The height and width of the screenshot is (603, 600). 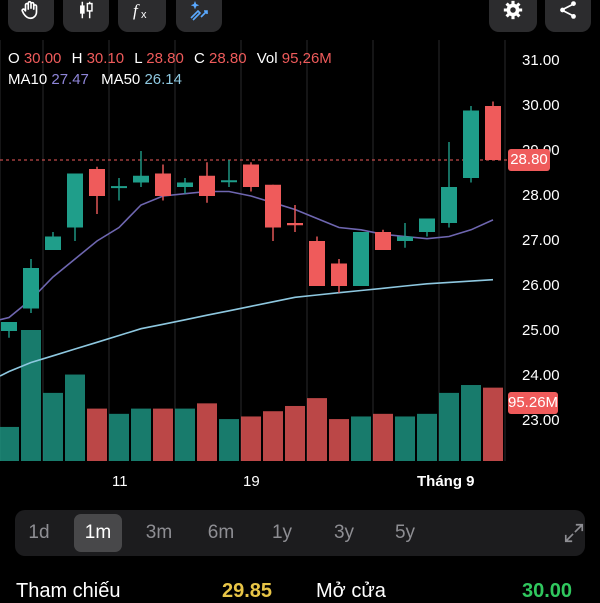 What do you see at coordinates (105, 58) in the screenshot?
I see `high-value: 30.10` at bounding box center [105, 58].